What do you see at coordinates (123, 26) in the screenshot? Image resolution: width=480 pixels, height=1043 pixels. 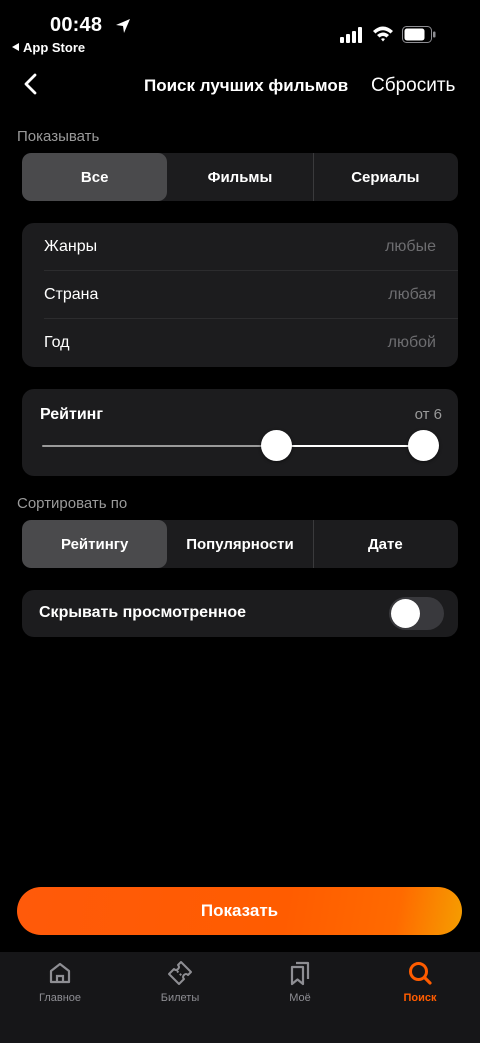 I see `location-arrow-icon` at bounding box center [123, 26].